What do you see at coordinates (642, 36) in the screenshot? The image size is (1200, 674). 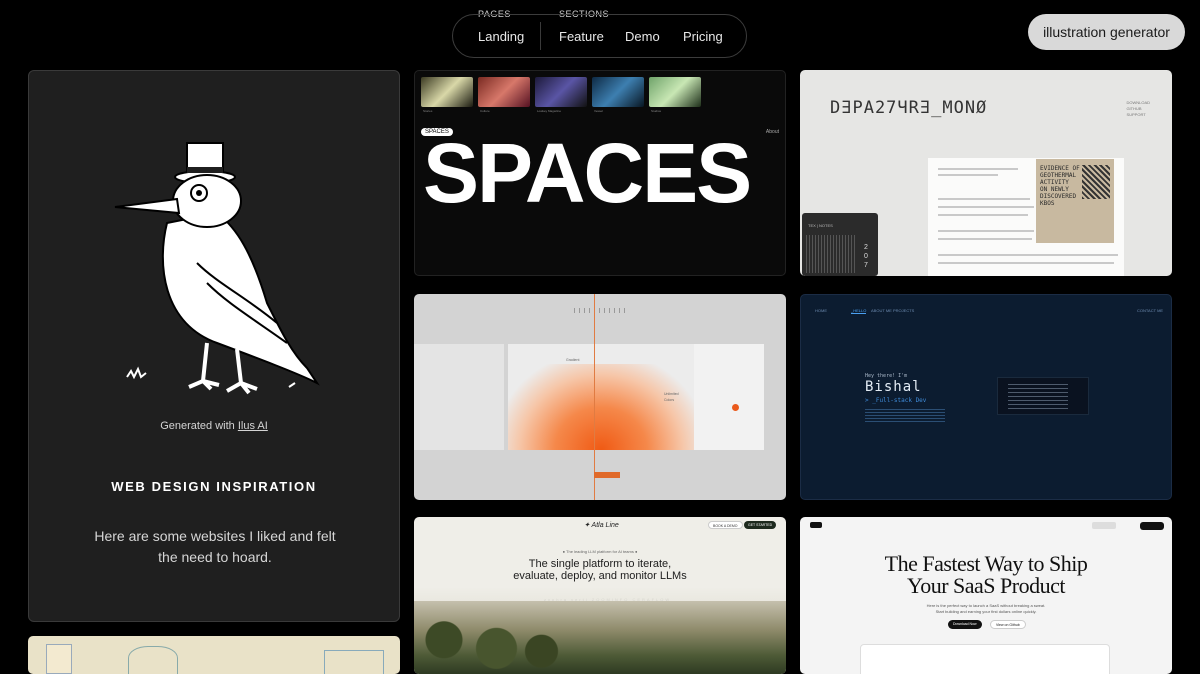 I see `nav-link-demo: Demo` at bounding box center [642, 36].